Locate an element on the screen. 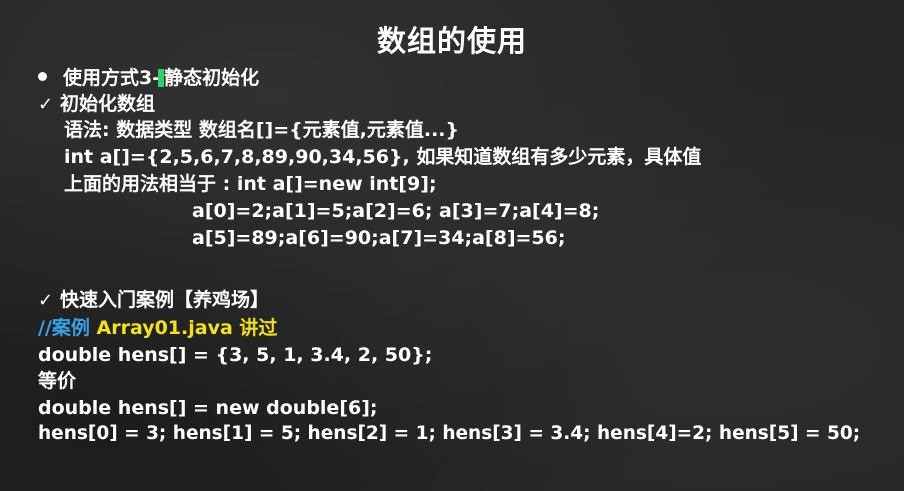 This screenshot has height=491, width=904. check-item-quick-start: ✓ 快速入门案例【养鸡场】 is located at coordinates (153, 300).